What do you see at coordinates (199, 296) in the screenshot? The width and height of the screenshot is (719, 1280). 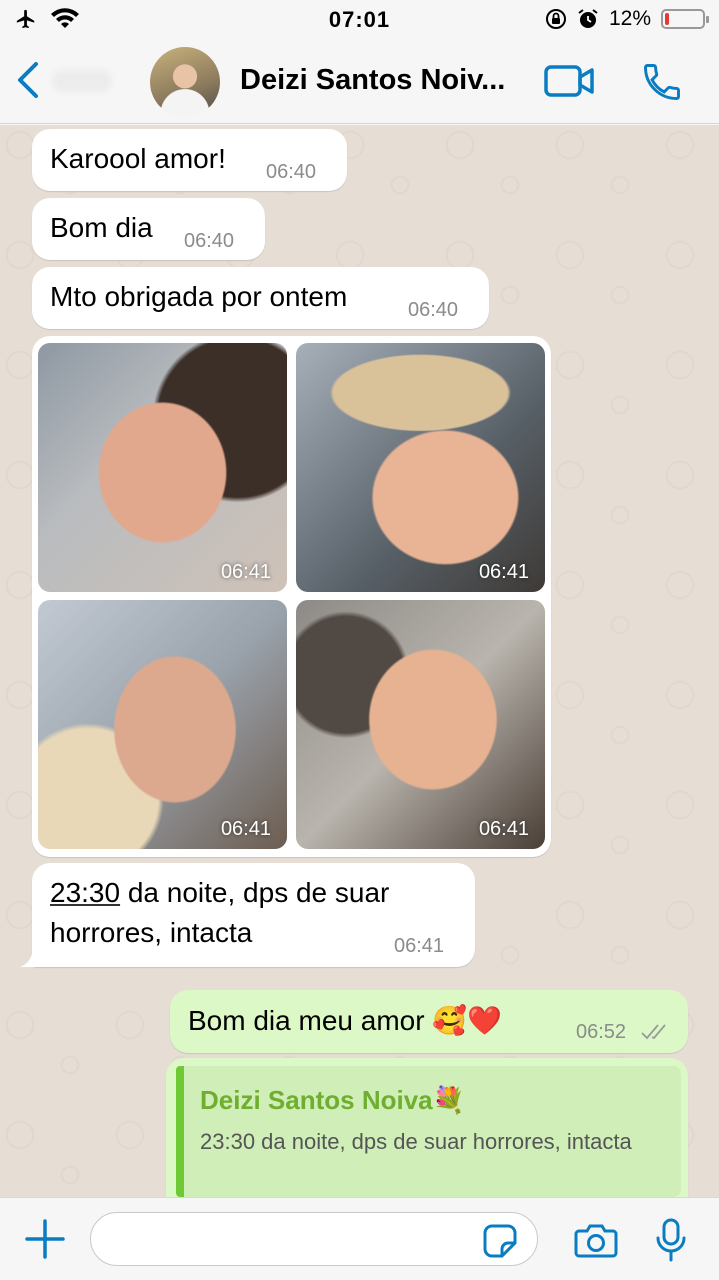 I see `message-text: Mto obrigada por ontem` at bounding box center [199, 296].